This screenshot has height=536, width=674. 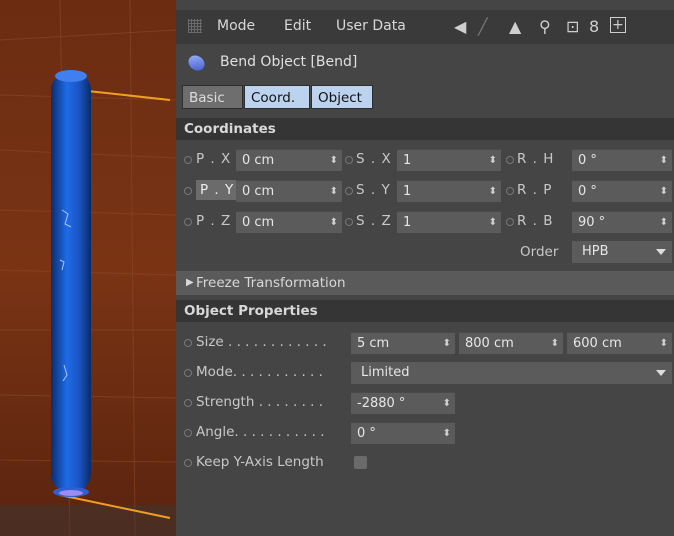 What do you see at coordinates (259, 372) in the screenshot?
I see `label-mode: Mode. . . . . . . . . . .` at bounding box center [259, 372].